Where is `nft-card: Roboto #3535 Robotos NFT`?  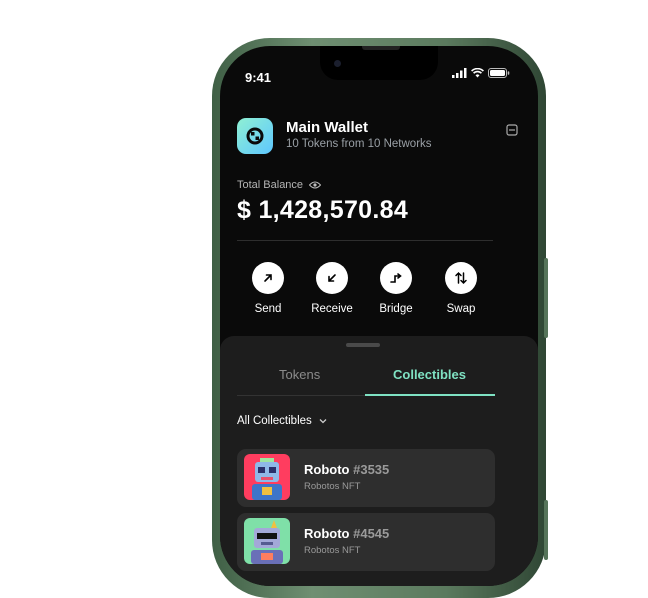
nft-card: Roboto #3535 Robotos NFT is located at coordinates (366, 478).